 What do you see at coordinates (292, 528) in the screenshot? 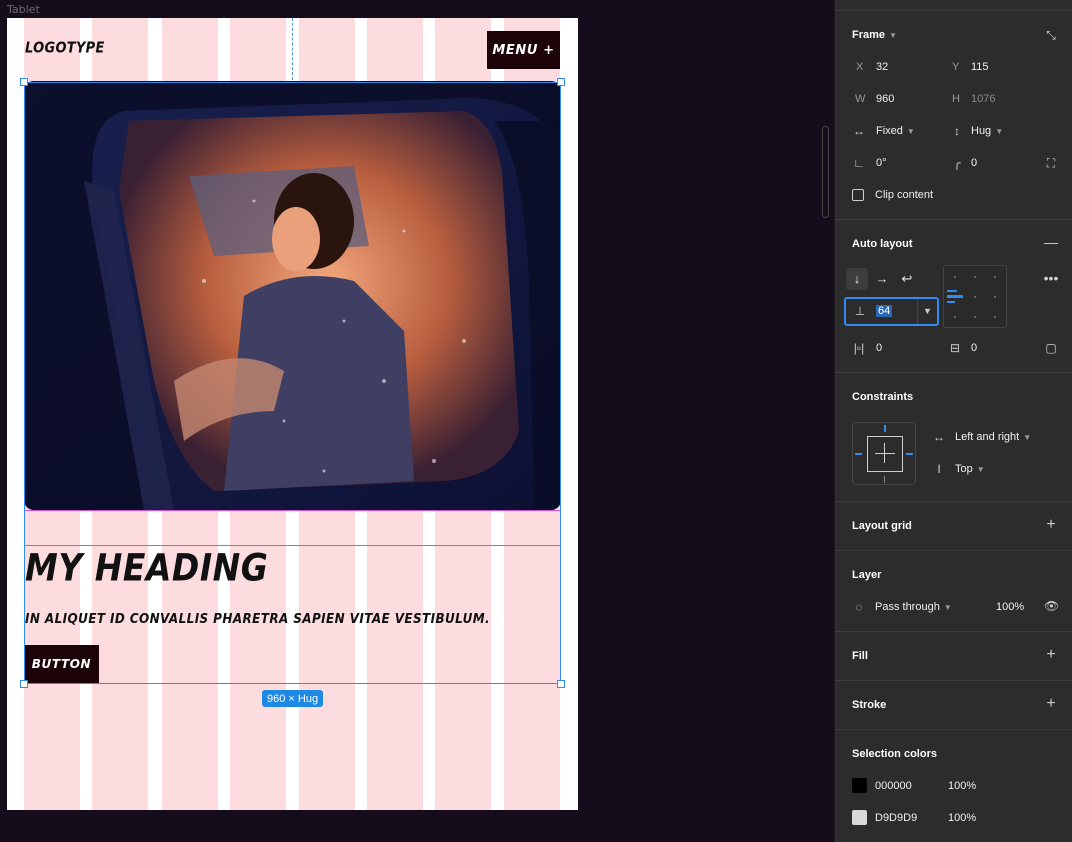
I see `spacer-frame` at bounding box center [292, 528].